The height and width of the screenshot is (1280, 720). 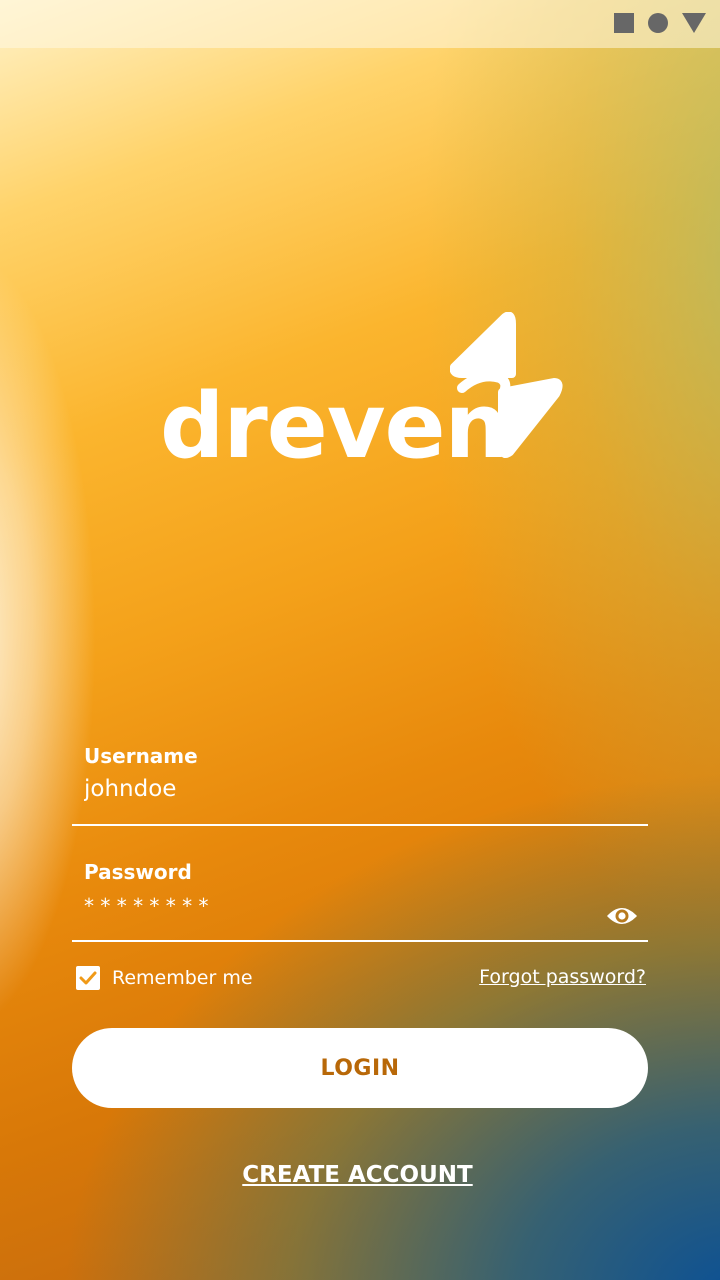 I want to click on signal-triangle-icon, so click(x=694, y=23).